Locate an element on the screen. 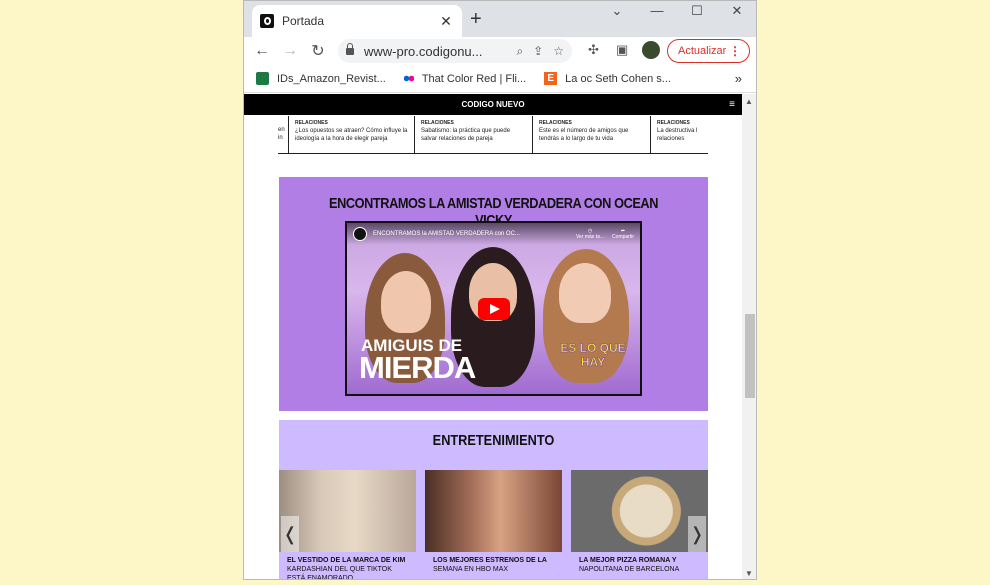 The height and width of the screenshot is (585, 990). page-scrollbar: ▲ ▼ is located at coordinates (749, 336).